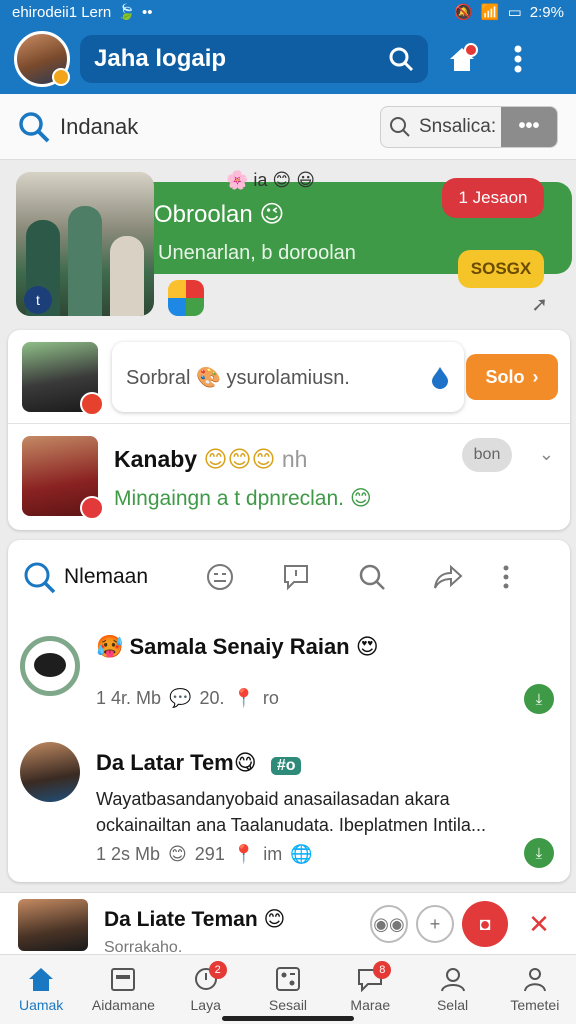 Image resolution: width=576 pixels, height=1024 pixels. I want to click on post-title: 🥵 Samala Senaiy Raian 😍, so click(237, 646).